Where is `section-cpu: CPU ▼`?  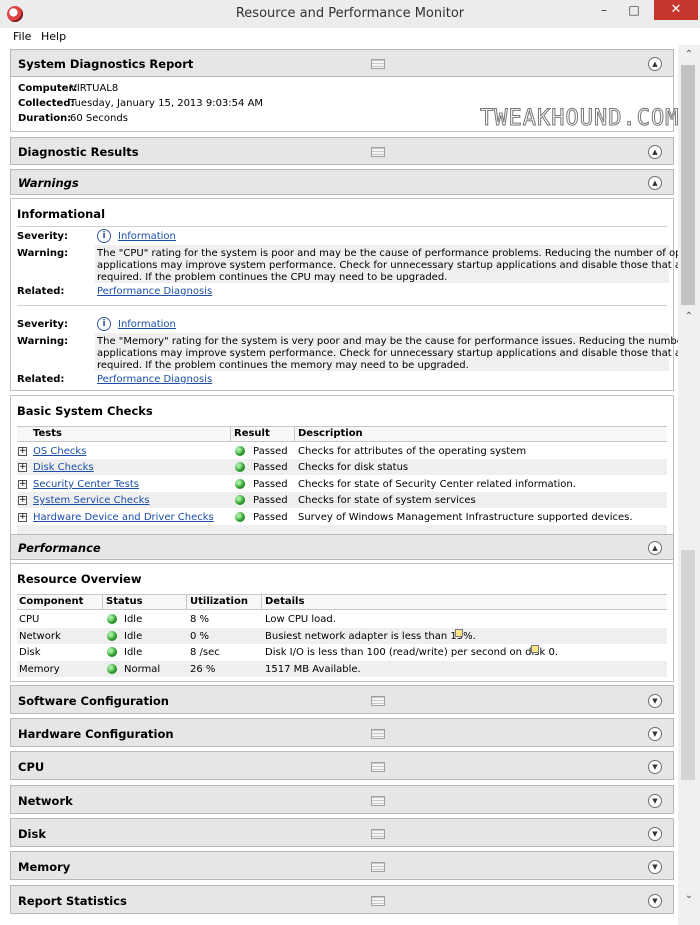
section-cpu: CPU ▼ is located at coordinates (342, 765).